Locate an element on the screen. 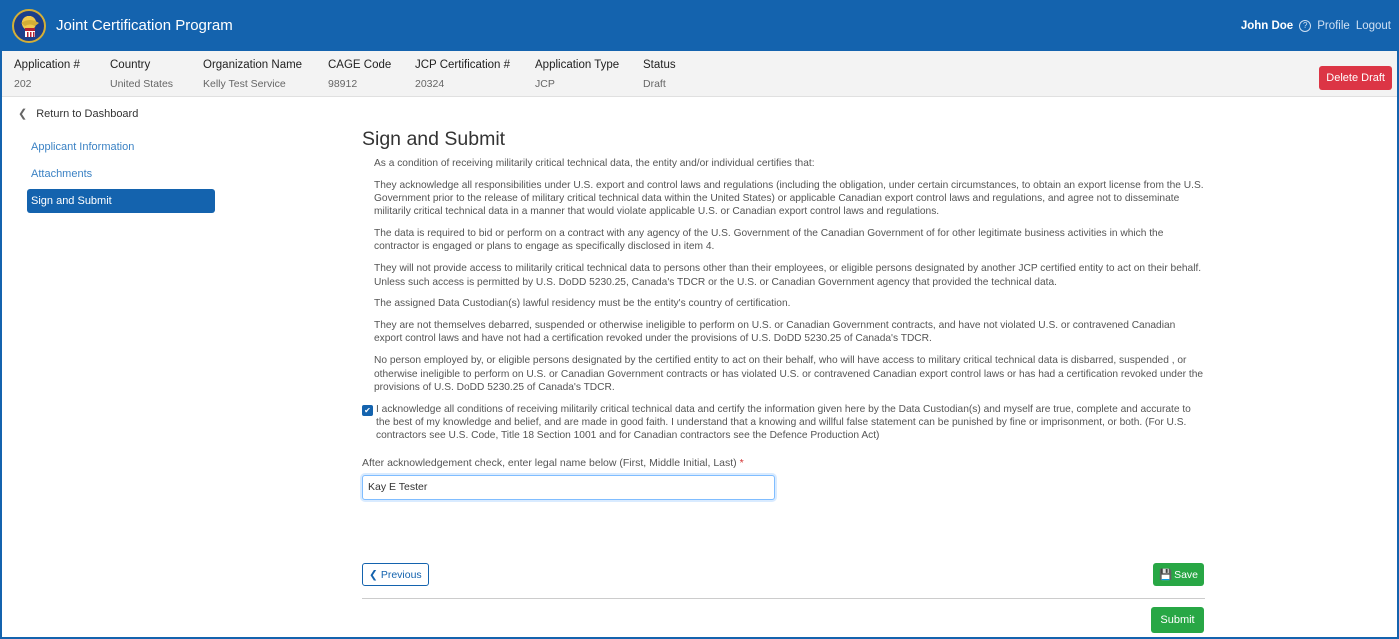 The height and width of the screenshot is (639, 1399). save-label: Save is located at coordinates (1186, 574).